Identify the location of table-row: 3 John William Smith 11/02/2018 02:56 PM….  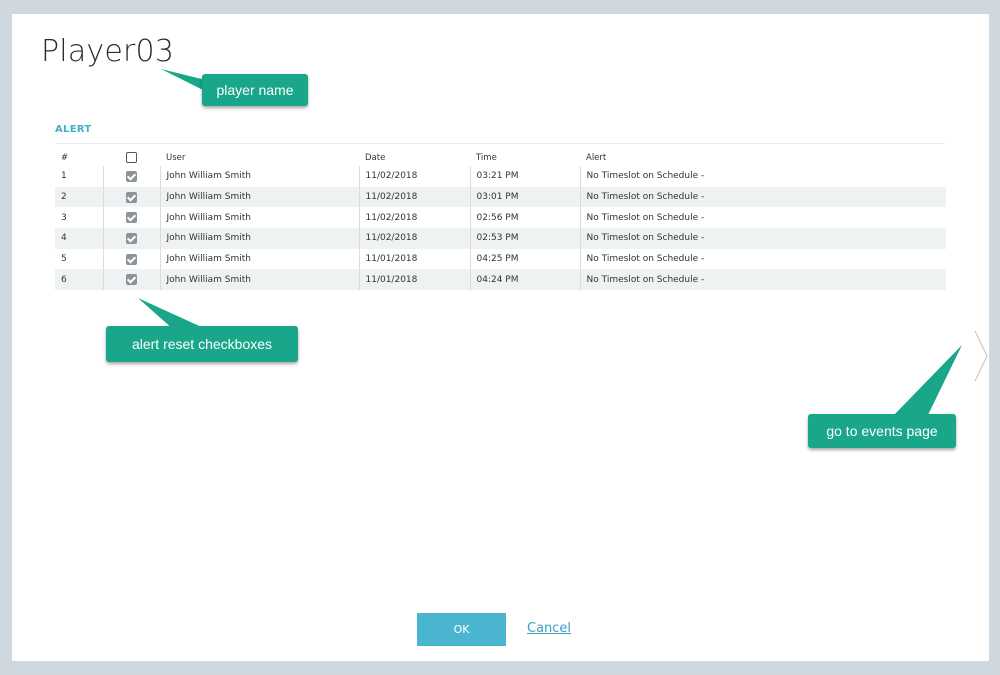
(500, 218).